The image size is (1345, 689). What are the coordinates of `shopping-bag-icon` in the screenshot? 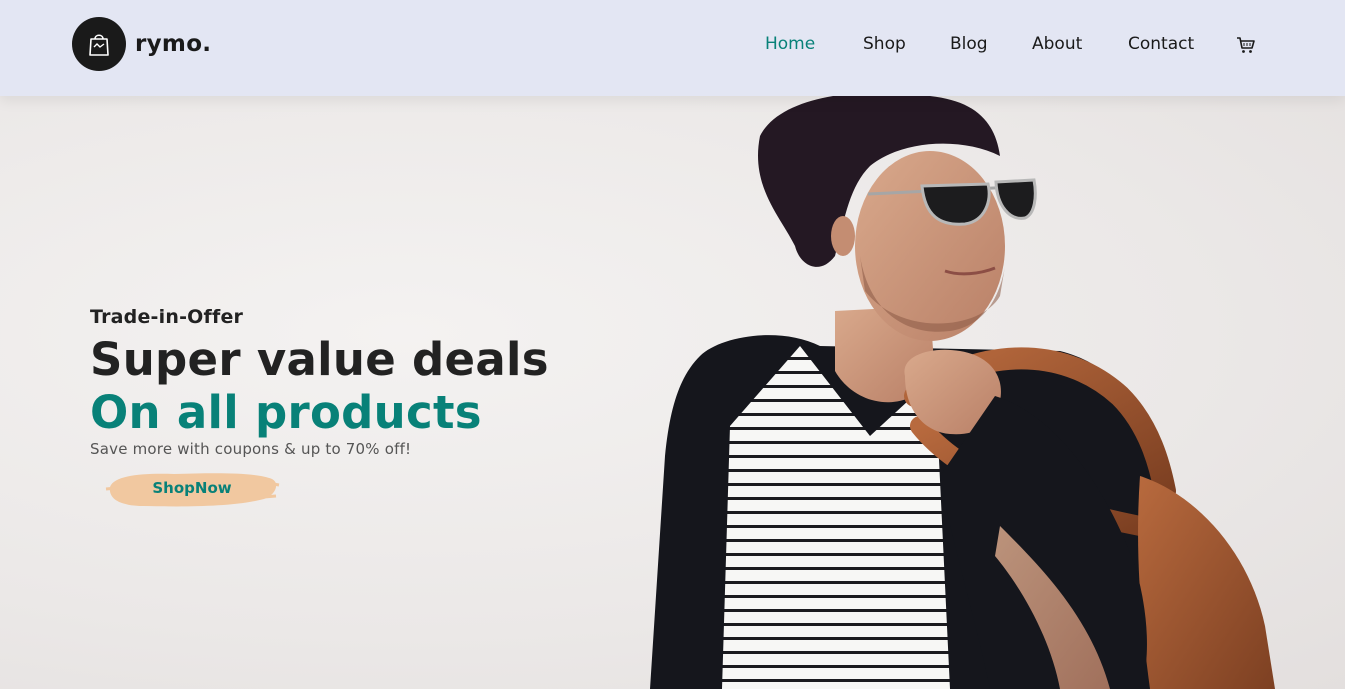 It's located at (99, 44).